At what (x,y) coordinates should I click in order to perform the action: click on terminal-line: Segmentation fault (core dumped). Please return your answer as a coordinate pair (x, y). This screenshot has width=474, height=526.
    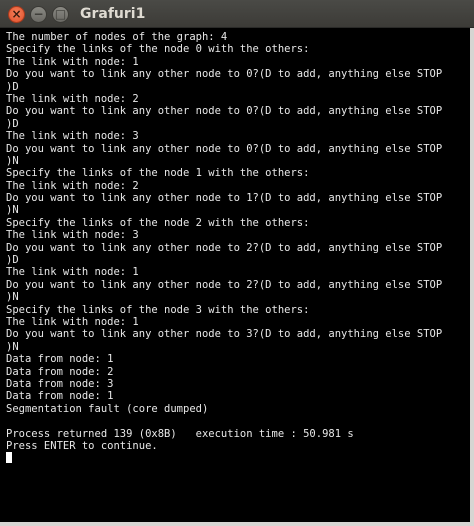
    Looking at the image, I should click on (107, 408).